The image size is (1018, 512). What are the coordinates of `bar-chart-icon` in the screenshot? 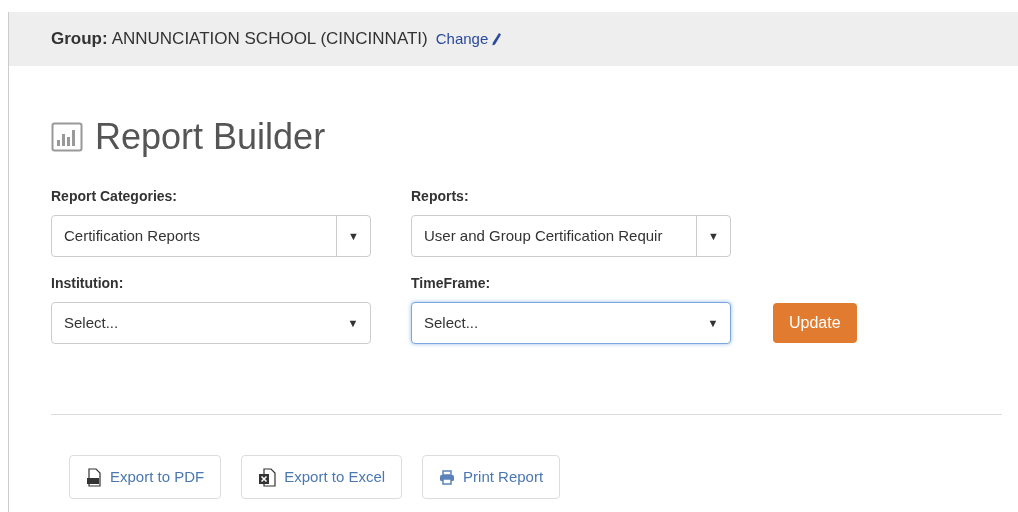 It's located at (67, 137).